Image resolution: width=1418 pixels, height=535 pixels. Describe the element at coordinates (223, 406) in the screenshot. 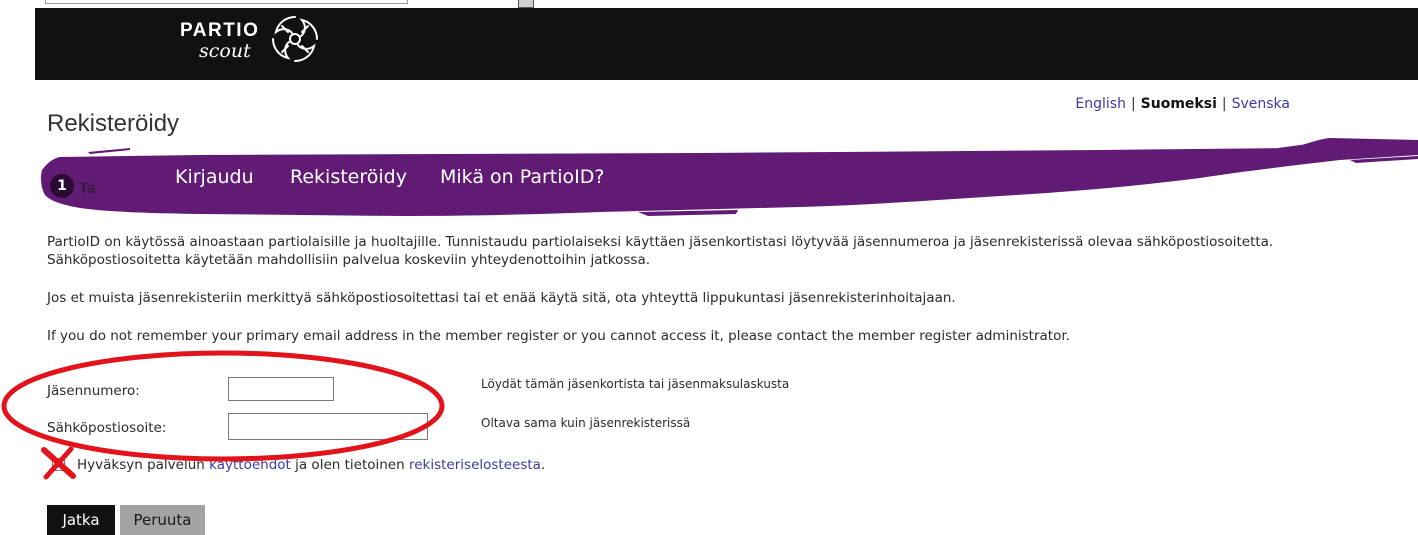

I see `annotation-ellipse` at that location.